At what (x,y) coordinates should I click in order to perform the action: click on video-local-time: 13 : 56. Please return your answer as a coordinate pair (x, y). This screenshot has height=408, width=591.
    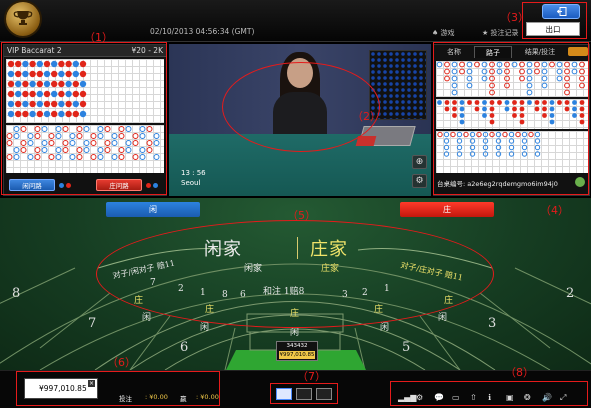
    Looking at the image, I should click on (193, 173).